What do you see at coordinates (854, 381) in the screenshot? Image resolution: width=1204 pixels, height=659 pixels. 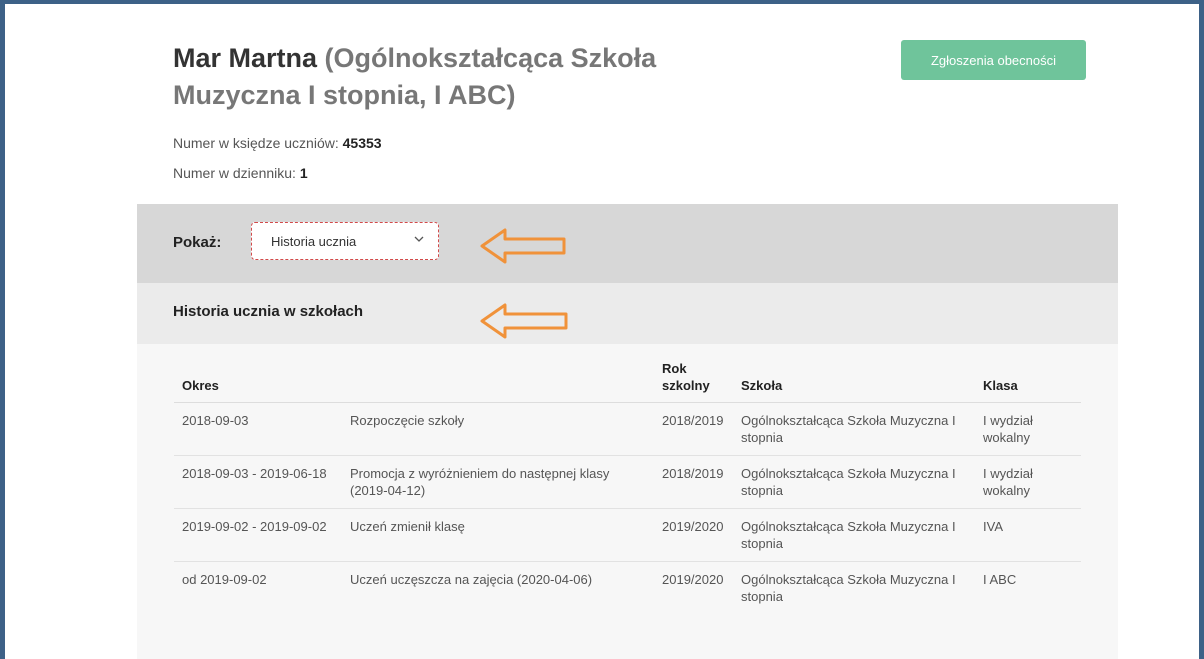 I see `col-header-school: Szkoła` at bounding box center [854, 381].